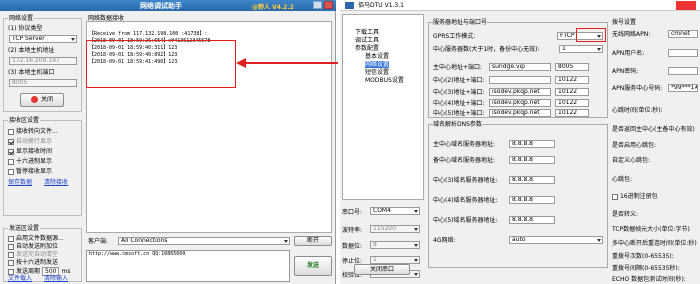  Describe the element at coordinates (20, 182) in the screenshot. I see `save-data-link: 保存数据` at that location.